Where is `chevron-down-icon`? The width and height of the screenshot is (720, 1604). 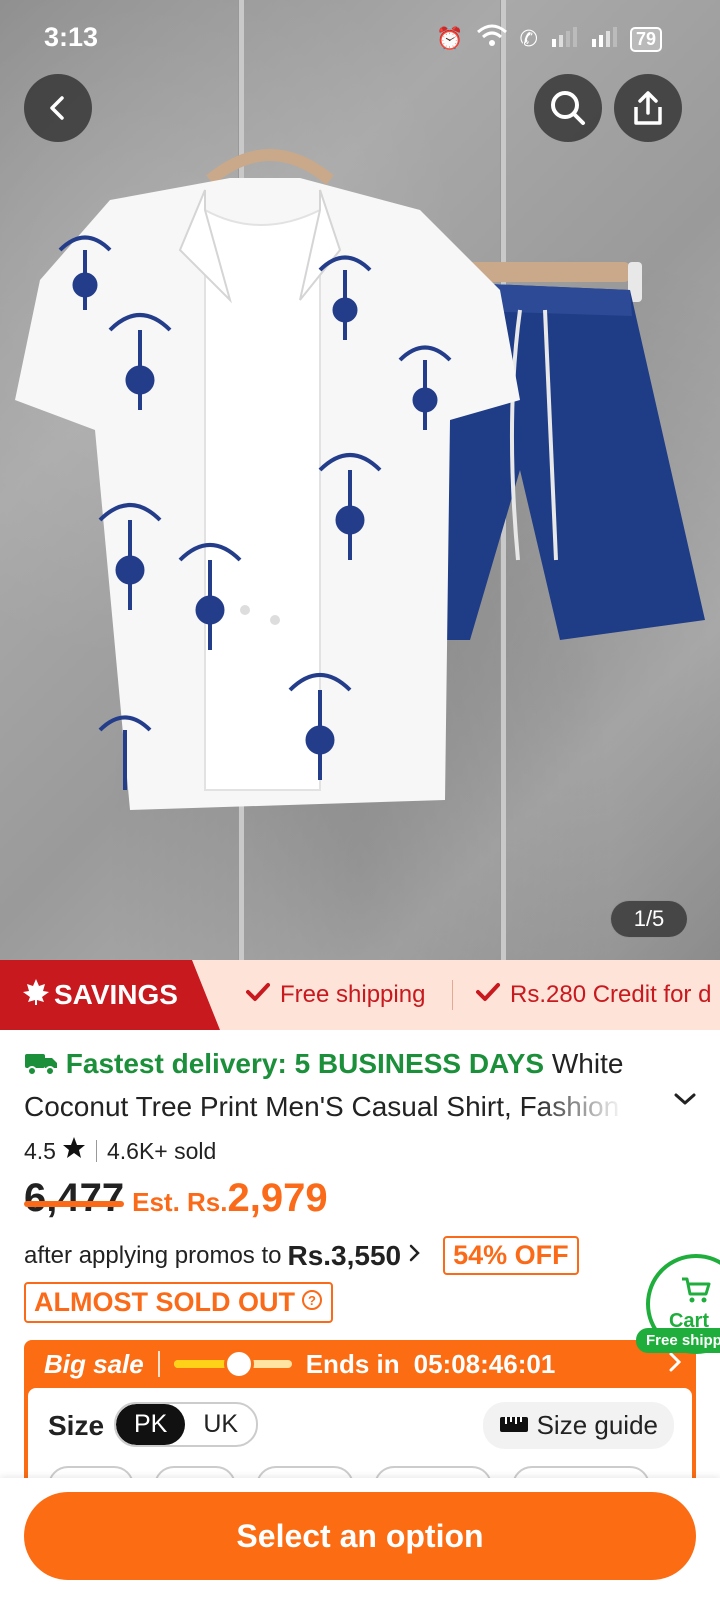 chevron-down-icon is located at coordinates (685, 1099).